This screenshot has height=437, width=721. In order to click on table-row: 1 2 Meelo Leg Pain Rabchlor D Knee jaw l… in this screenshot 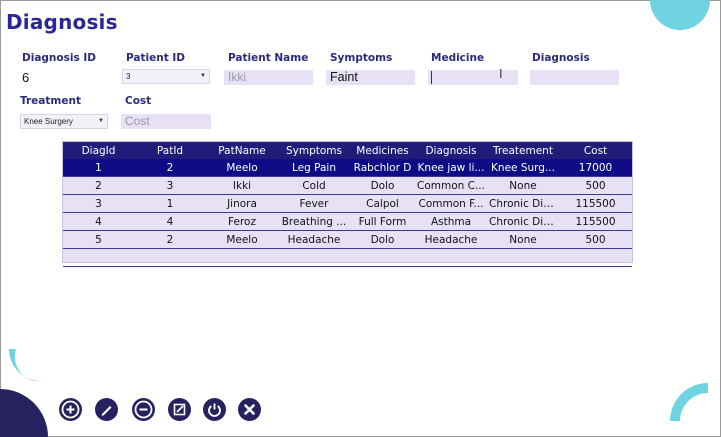, I will do `click(347, 168)`.